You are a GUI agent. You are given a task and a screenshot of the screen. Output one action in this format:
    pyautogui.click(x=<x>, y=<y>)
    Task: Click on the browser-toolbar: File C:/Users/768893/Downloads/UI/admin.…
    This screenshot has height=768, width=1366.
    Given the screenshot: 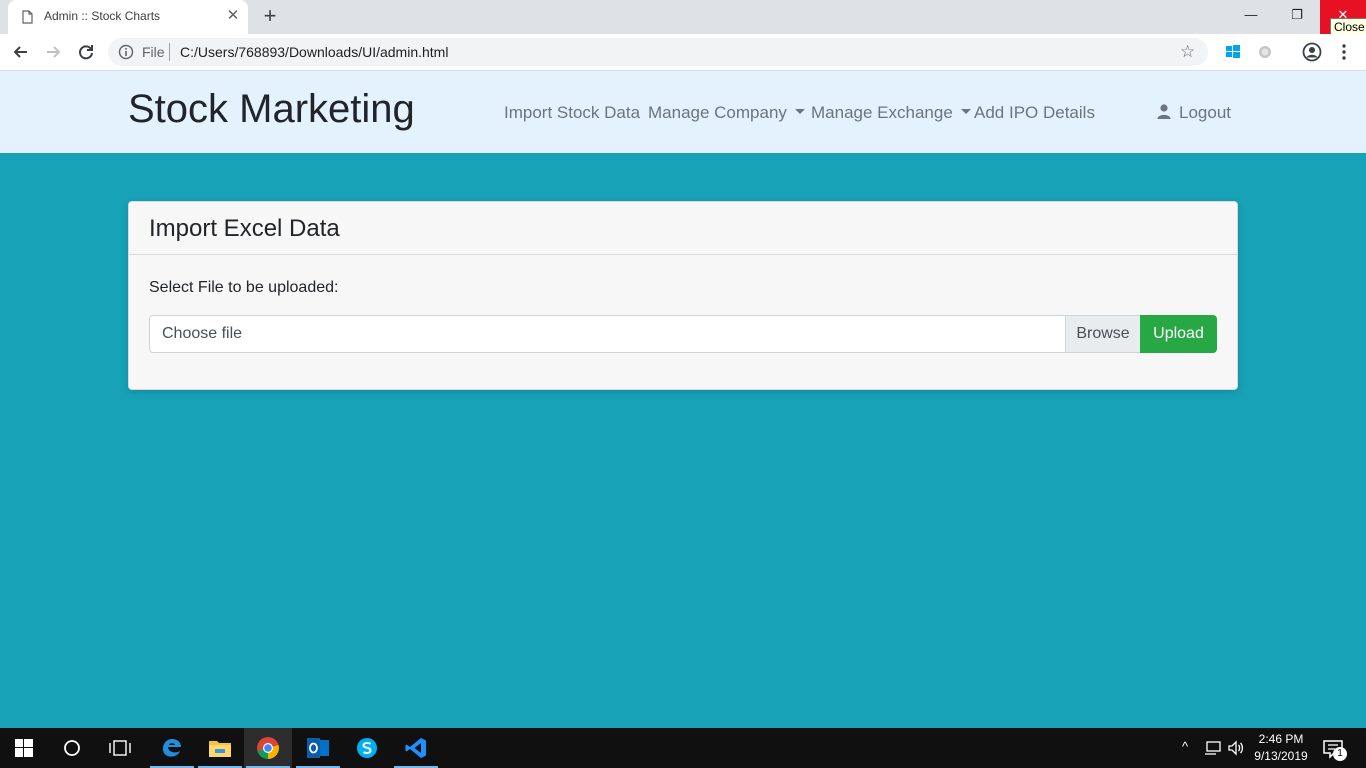 What is the action you would take?
    pyautogui.click(x=683, y=52)
    